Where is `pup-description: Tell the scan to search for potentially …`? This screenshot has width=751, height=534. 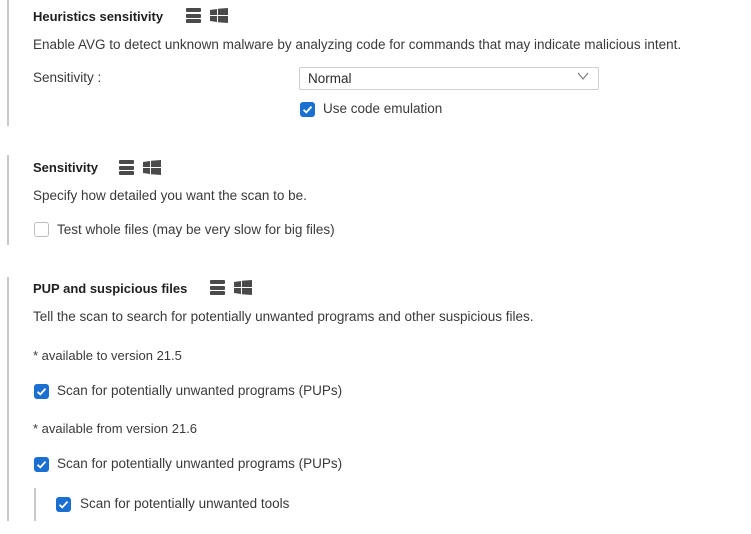 pup-description: Tell the scan to search for potentially … is located at coordinates (283, 316).